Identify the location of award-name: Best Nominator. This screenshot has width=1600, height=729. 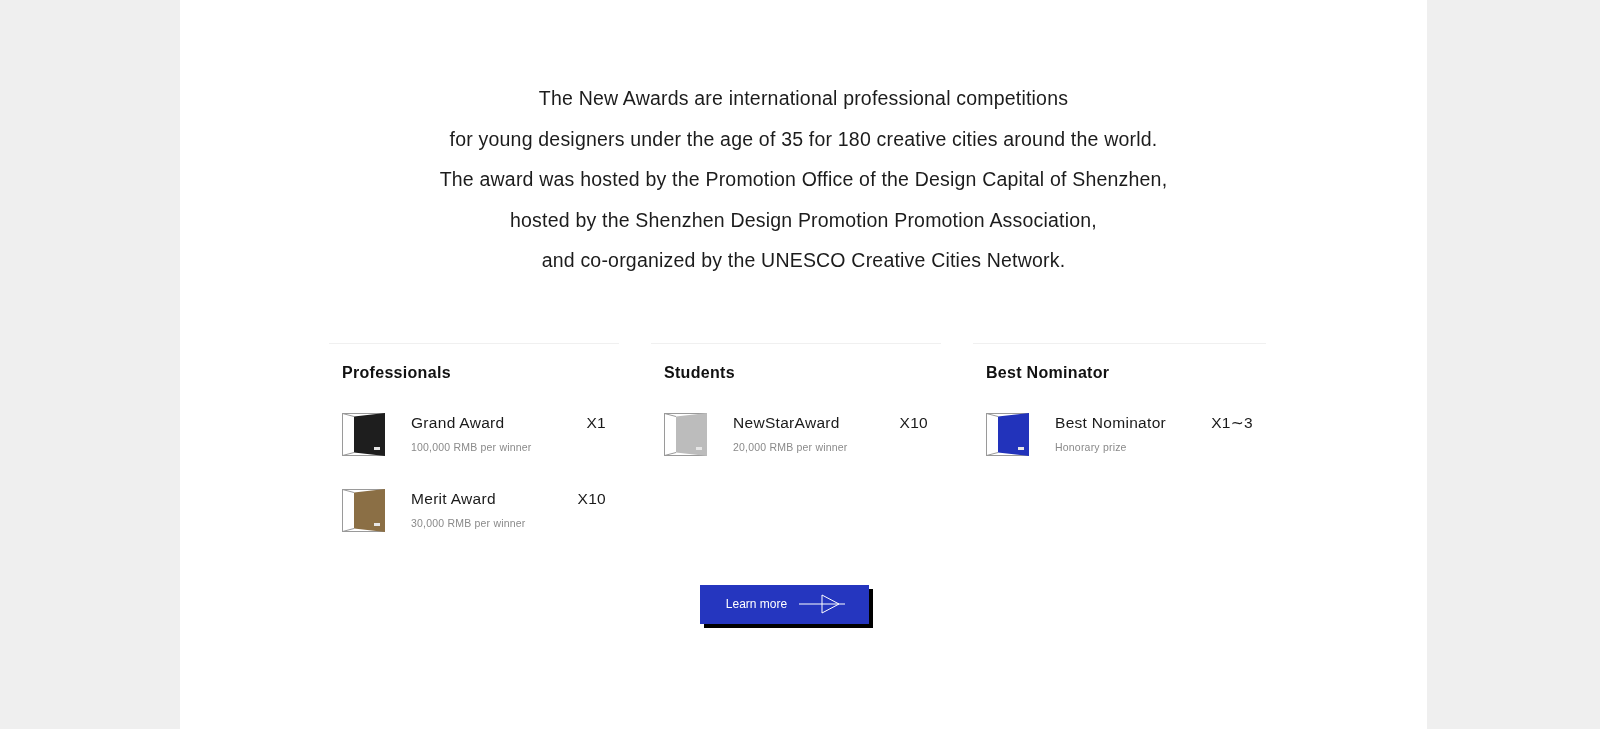
(1111, 422).